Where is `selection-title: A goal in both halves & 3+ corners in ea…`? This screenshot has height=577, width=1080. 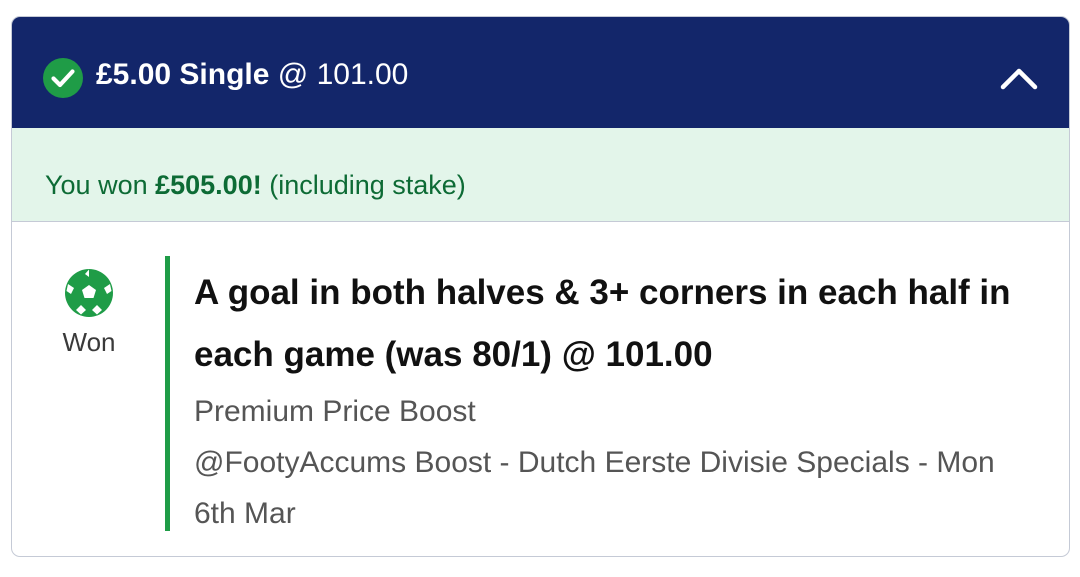
selection-title: A goal in both halves & 3+ corners in ea… is located at coordinates (602, 323).